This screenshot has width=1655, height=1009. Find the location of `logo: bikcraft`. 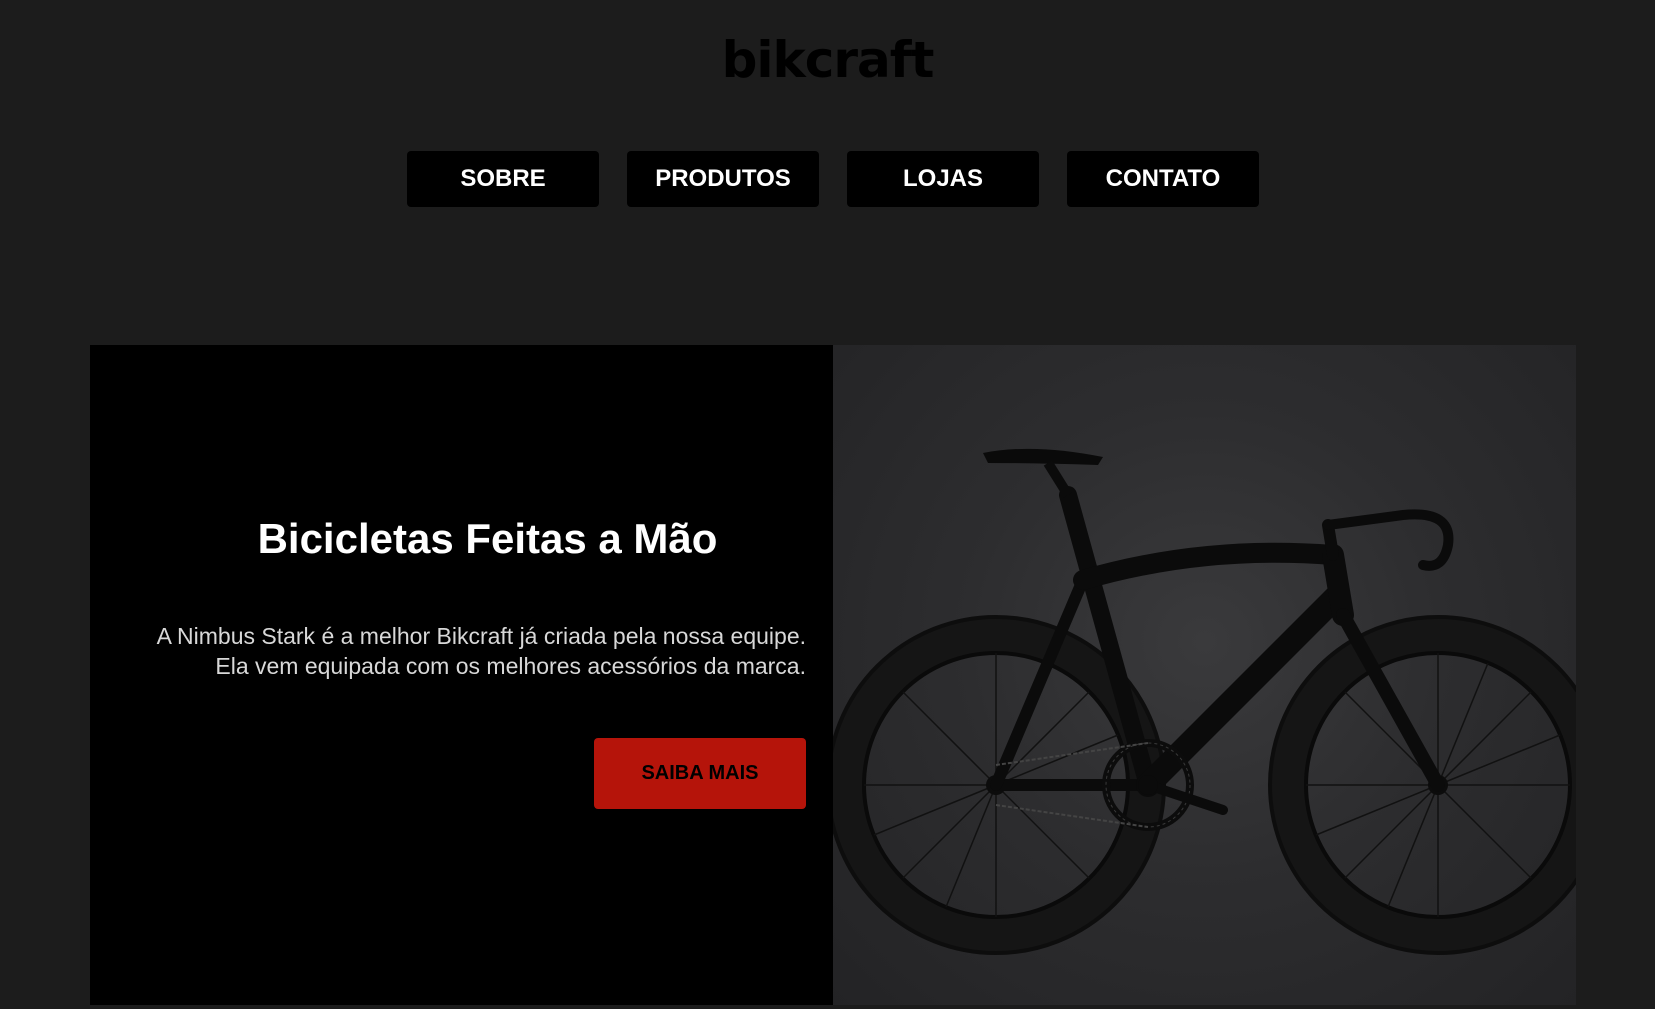

logo: bikcraft is located at coordinates (827, 60).